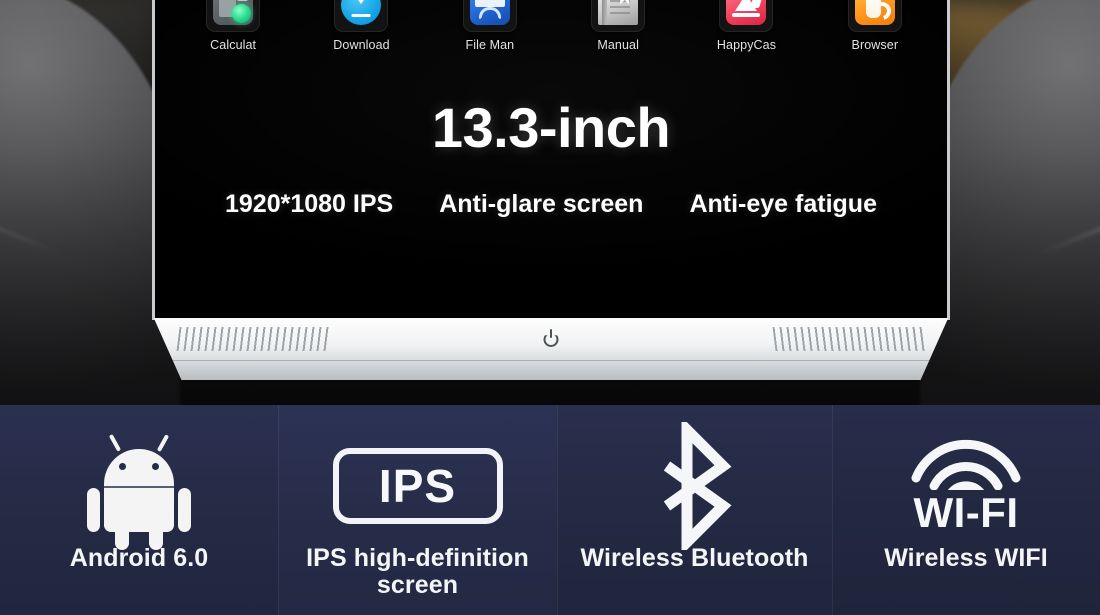 The image size is (1100, 615). What do you see at coordinates (746, 16) in the screenshot?
I see `happycast-icon` at bounding box center [746, 16].